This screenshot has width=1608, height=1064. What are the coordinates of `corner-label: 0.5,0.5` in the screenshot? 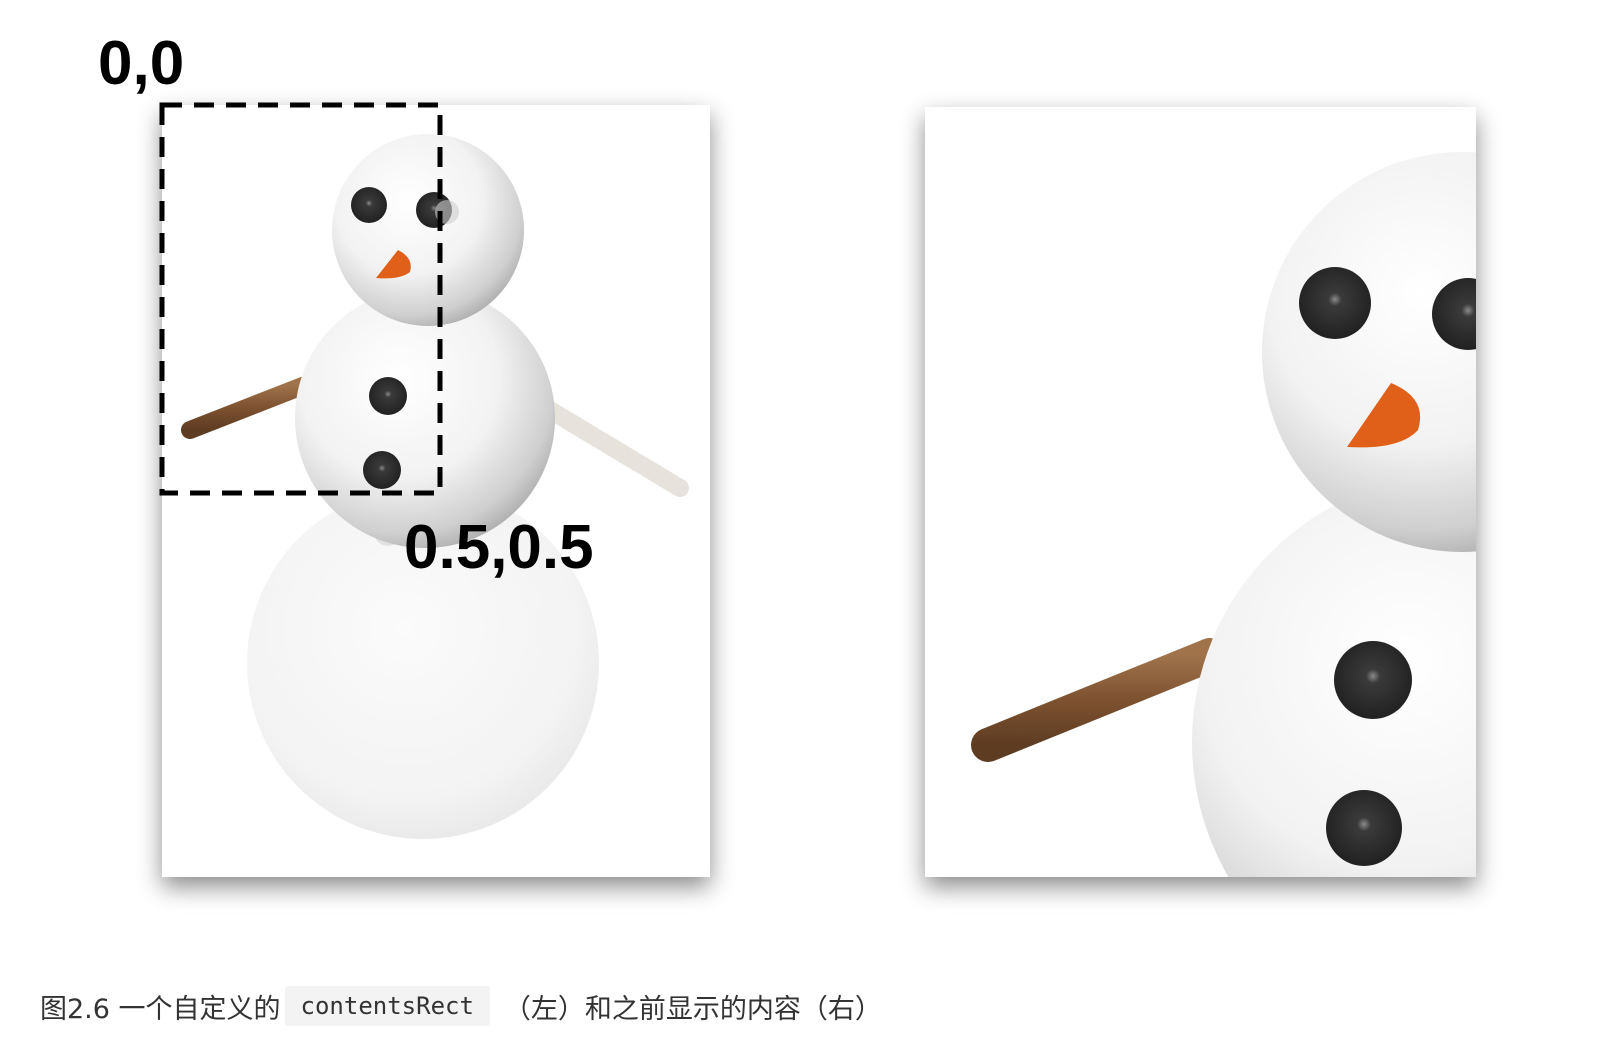 It's located at (499, 547).